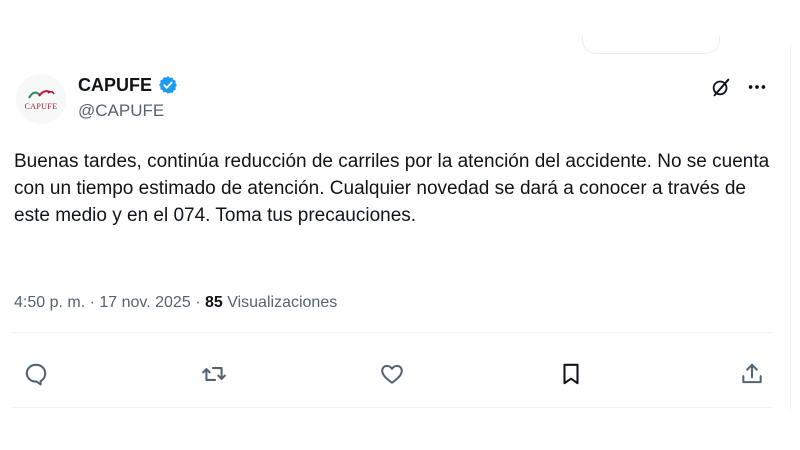 The height and width of the screenshot is (450, 800). What do you see at coordinates (282, 302) in the screenshot?
I see `views-label: Visualizaciones` at bounding box center [282, 302].